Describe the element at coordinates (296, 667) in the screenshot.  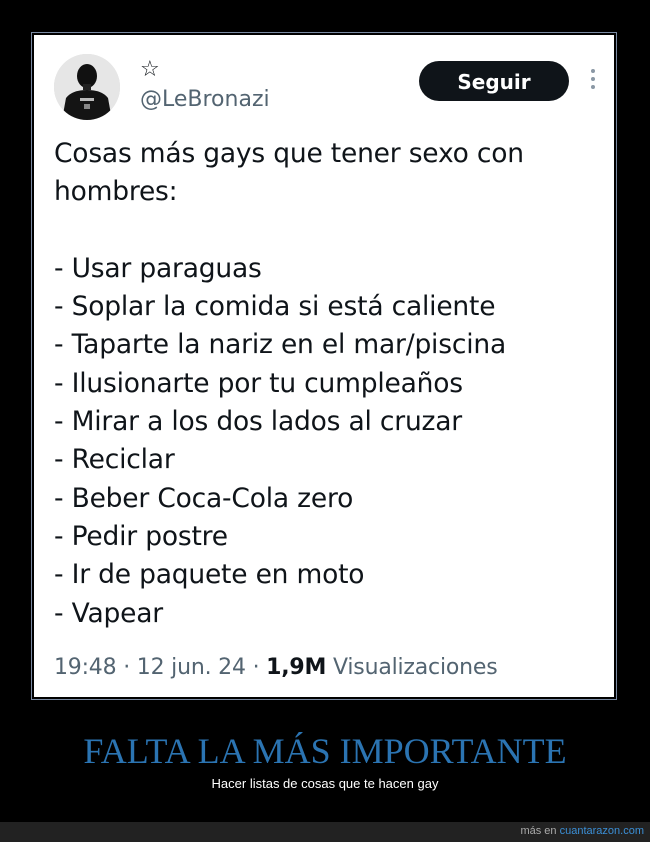
I see `views-count: 1,9M` at that location.